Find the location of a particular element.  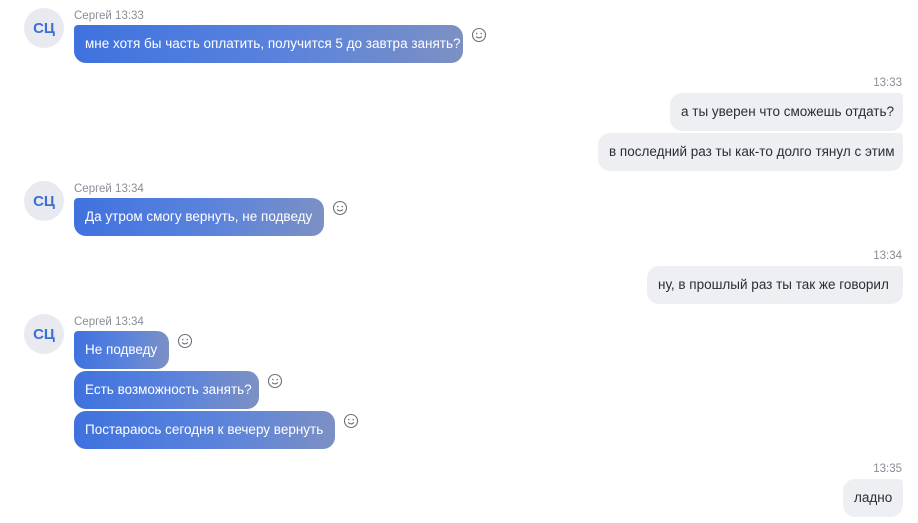

incoming-message: Да утром смогу вернуть, не подведу is located at coordinates (199, 217).